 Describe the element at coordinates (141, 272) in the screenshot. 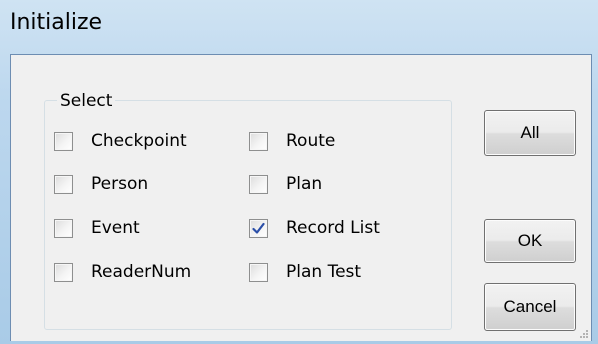

I see `checkbox-label: ReaderNum` at that location.